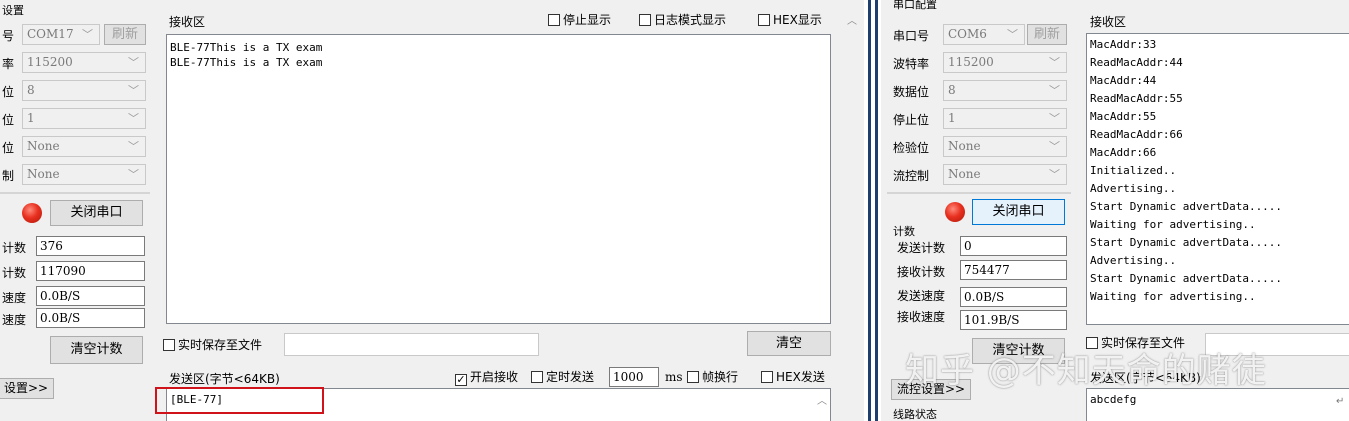 The width and height of the screenshot is (1349, 421). What do you see at coordinates (1123, 80) in the screenshot?
I see `receive-line: MacAddr:44` at bounding box center [1123, 80].